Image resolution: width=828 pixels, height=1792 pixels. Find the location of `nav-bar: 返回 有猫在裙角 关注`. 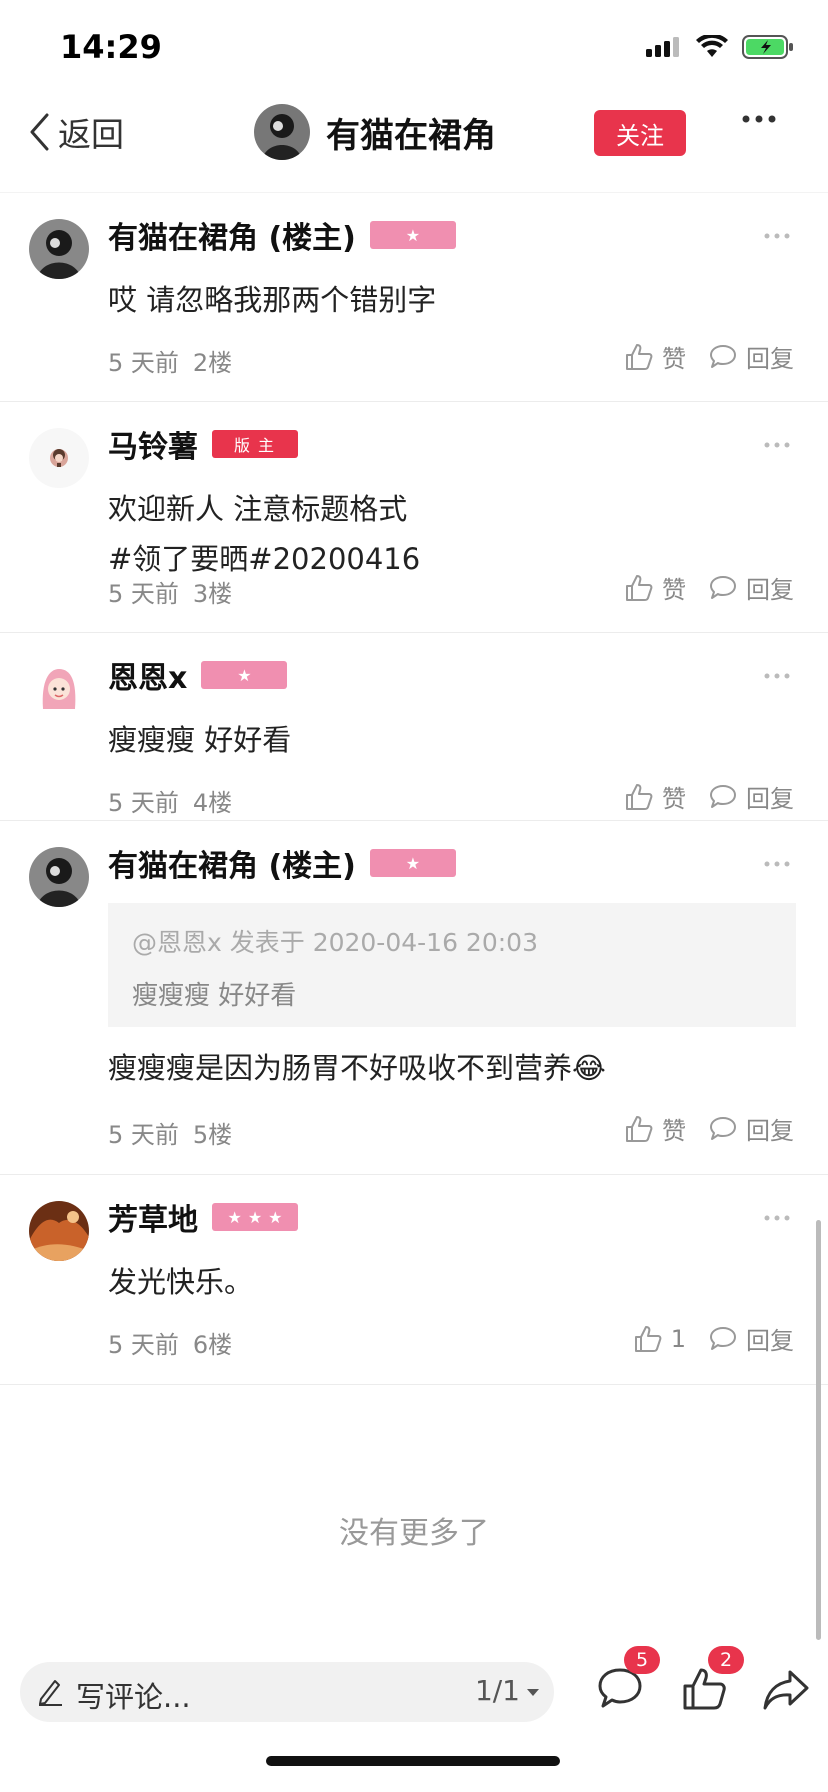

nav-bar: 返回 有猫在裙角 关注 is located at coordinates (414, 144).